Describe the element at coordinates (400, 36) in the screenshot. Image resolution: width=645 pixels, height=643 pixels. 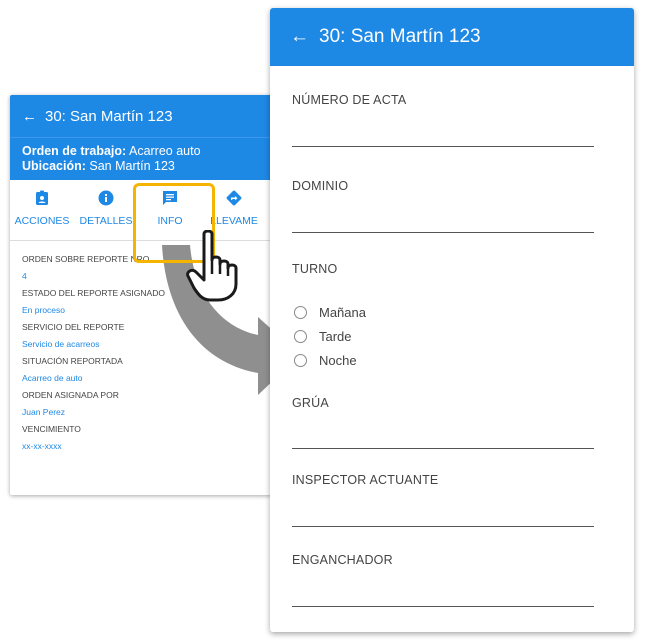
I see `front-app-title: 30: San Martín 123` at that location.